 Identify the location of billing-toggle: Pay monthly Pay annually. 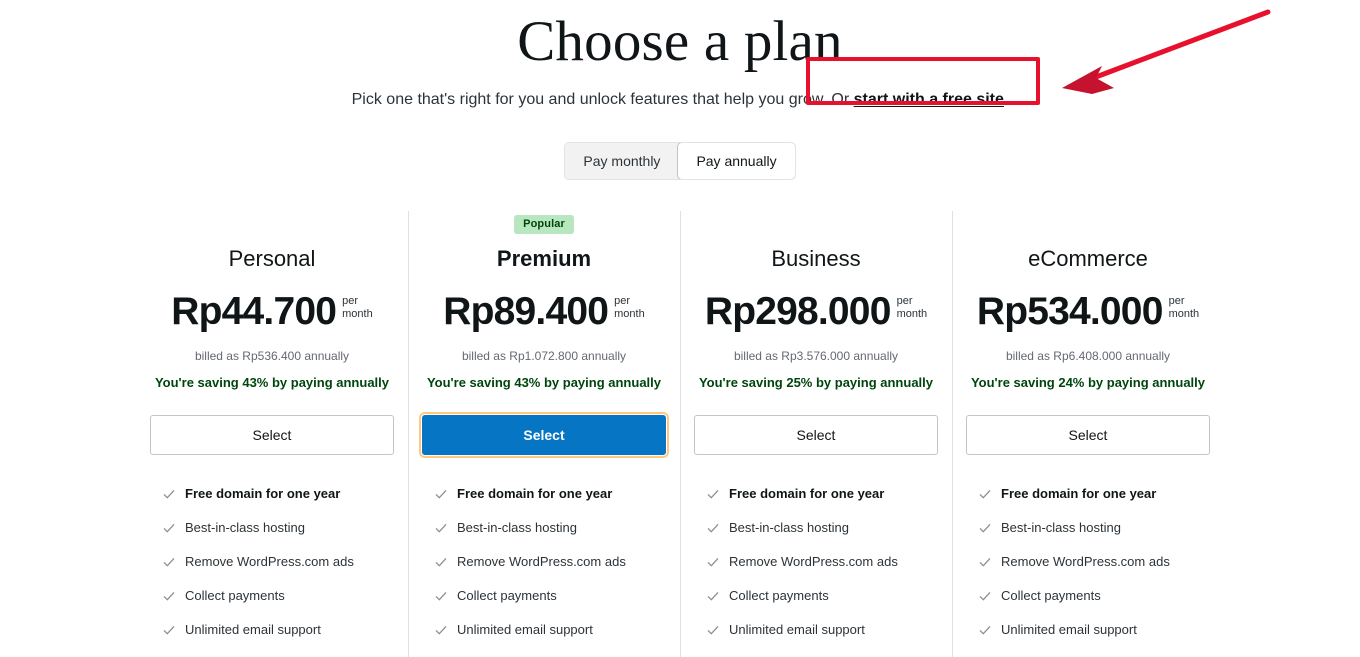
(680, 160).